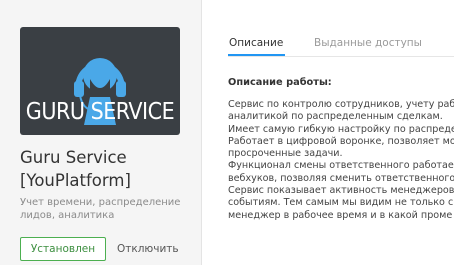  Describe the element at coordinates (256, 55) in the screenshot. I see `active-tab-indicator` at that location.